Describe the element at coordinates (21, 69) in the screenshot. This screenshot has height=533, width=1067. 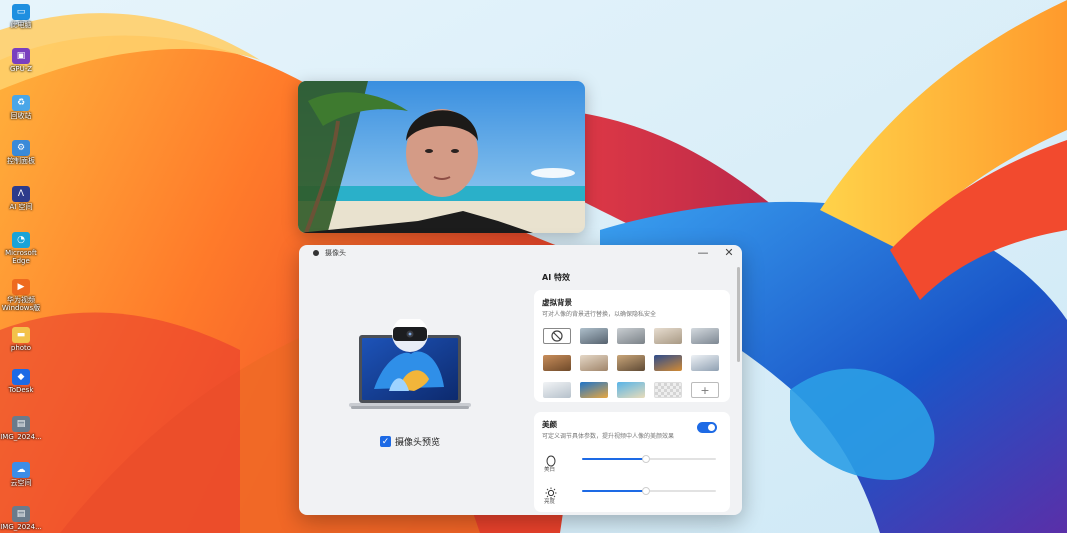
I see `desktop-icon-label: GPU-Z` at that location.